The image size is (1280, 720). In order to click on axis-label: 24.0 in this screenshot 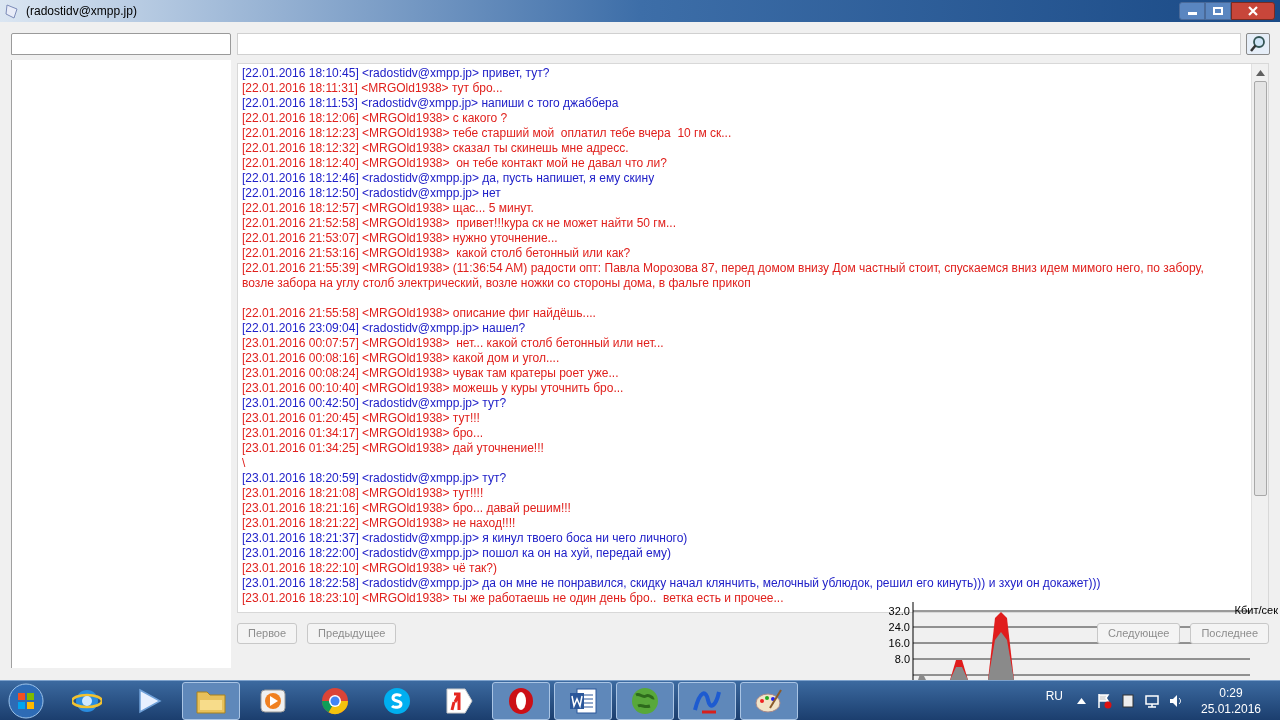, I will do `click(899, 627)`.